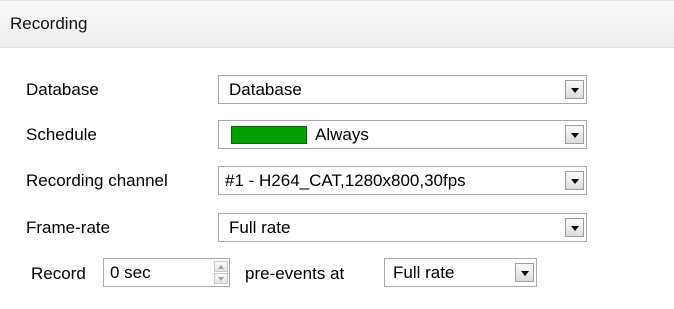  Describe the element at coordinates (166, 272) in the screenshot. I see `pre-event-duration-stepper: 0 sec` at that location.